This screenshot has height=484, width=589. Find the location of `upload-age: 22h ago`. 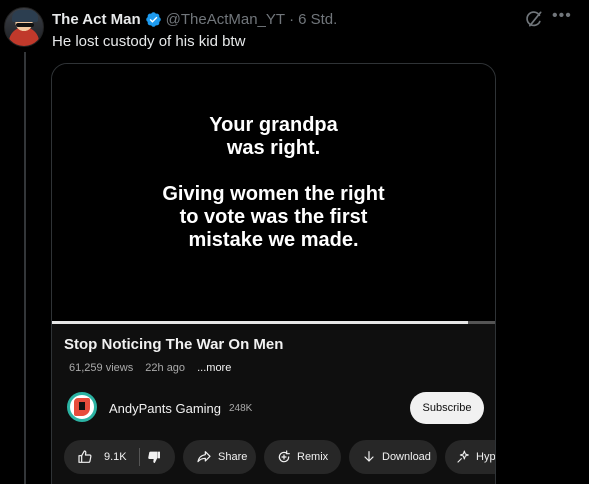

upload-age: 22h ago is located at coordinates (165, 368).